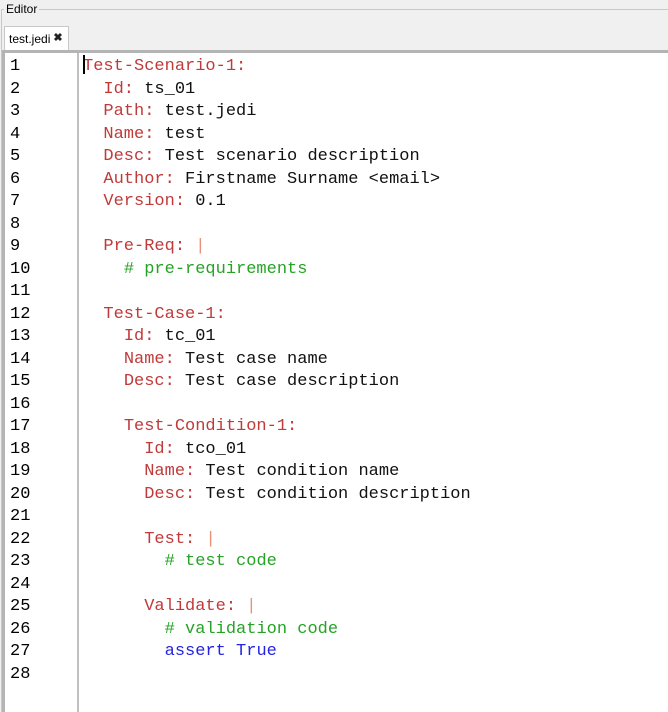 The width and height of the screenshot is (668, 712). Describe the element at coordinates (20, 494) in the screenshot. I see `line-number: 20` at that location.